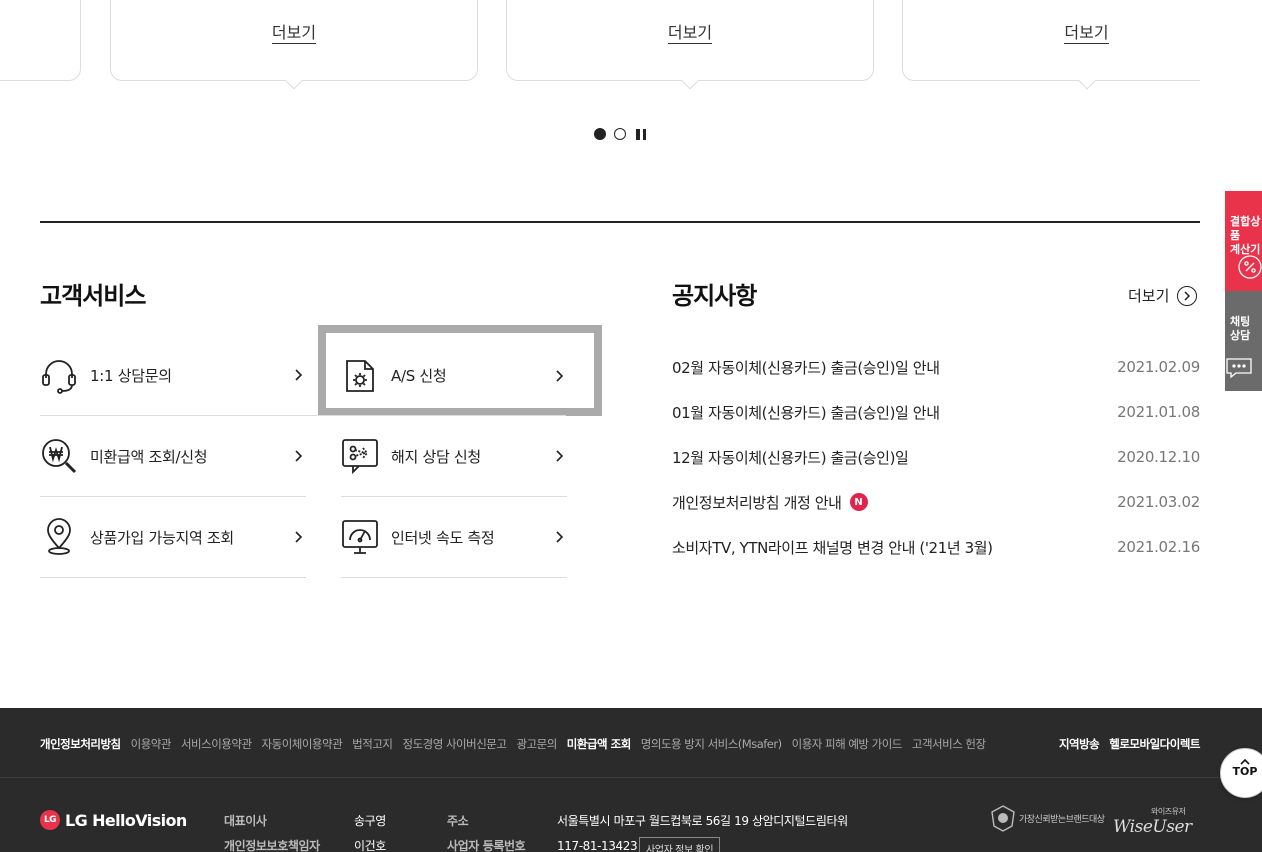 Image resolution: width=1262 pixels, height=852 pixels. Describe the element at coordinates (1240, 321) in the screenshot. I see `chat-label-line1: 채팅` at that location.